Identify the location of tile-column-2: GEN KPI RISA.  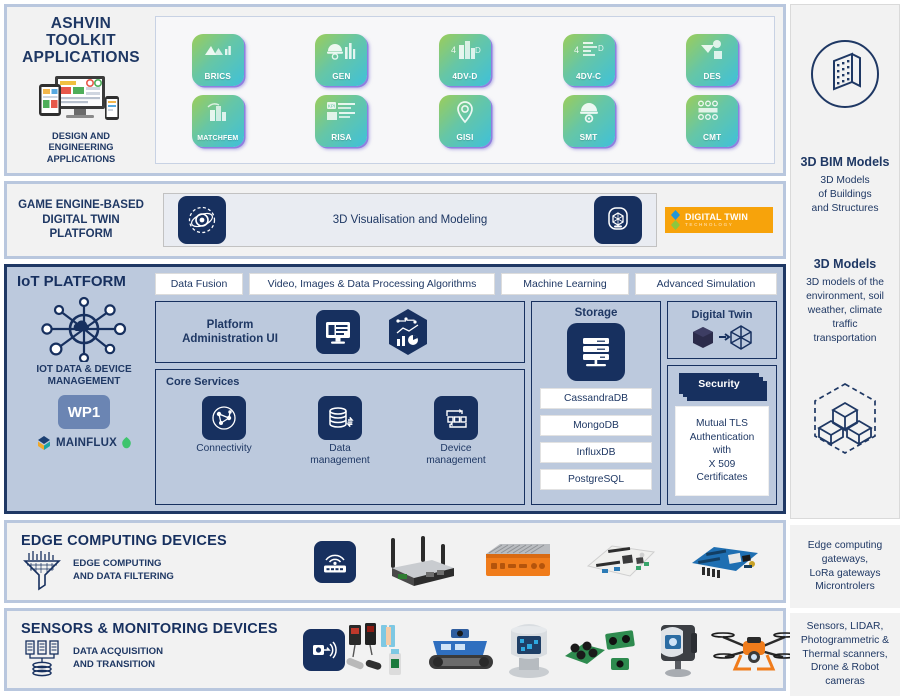
(341, 90).